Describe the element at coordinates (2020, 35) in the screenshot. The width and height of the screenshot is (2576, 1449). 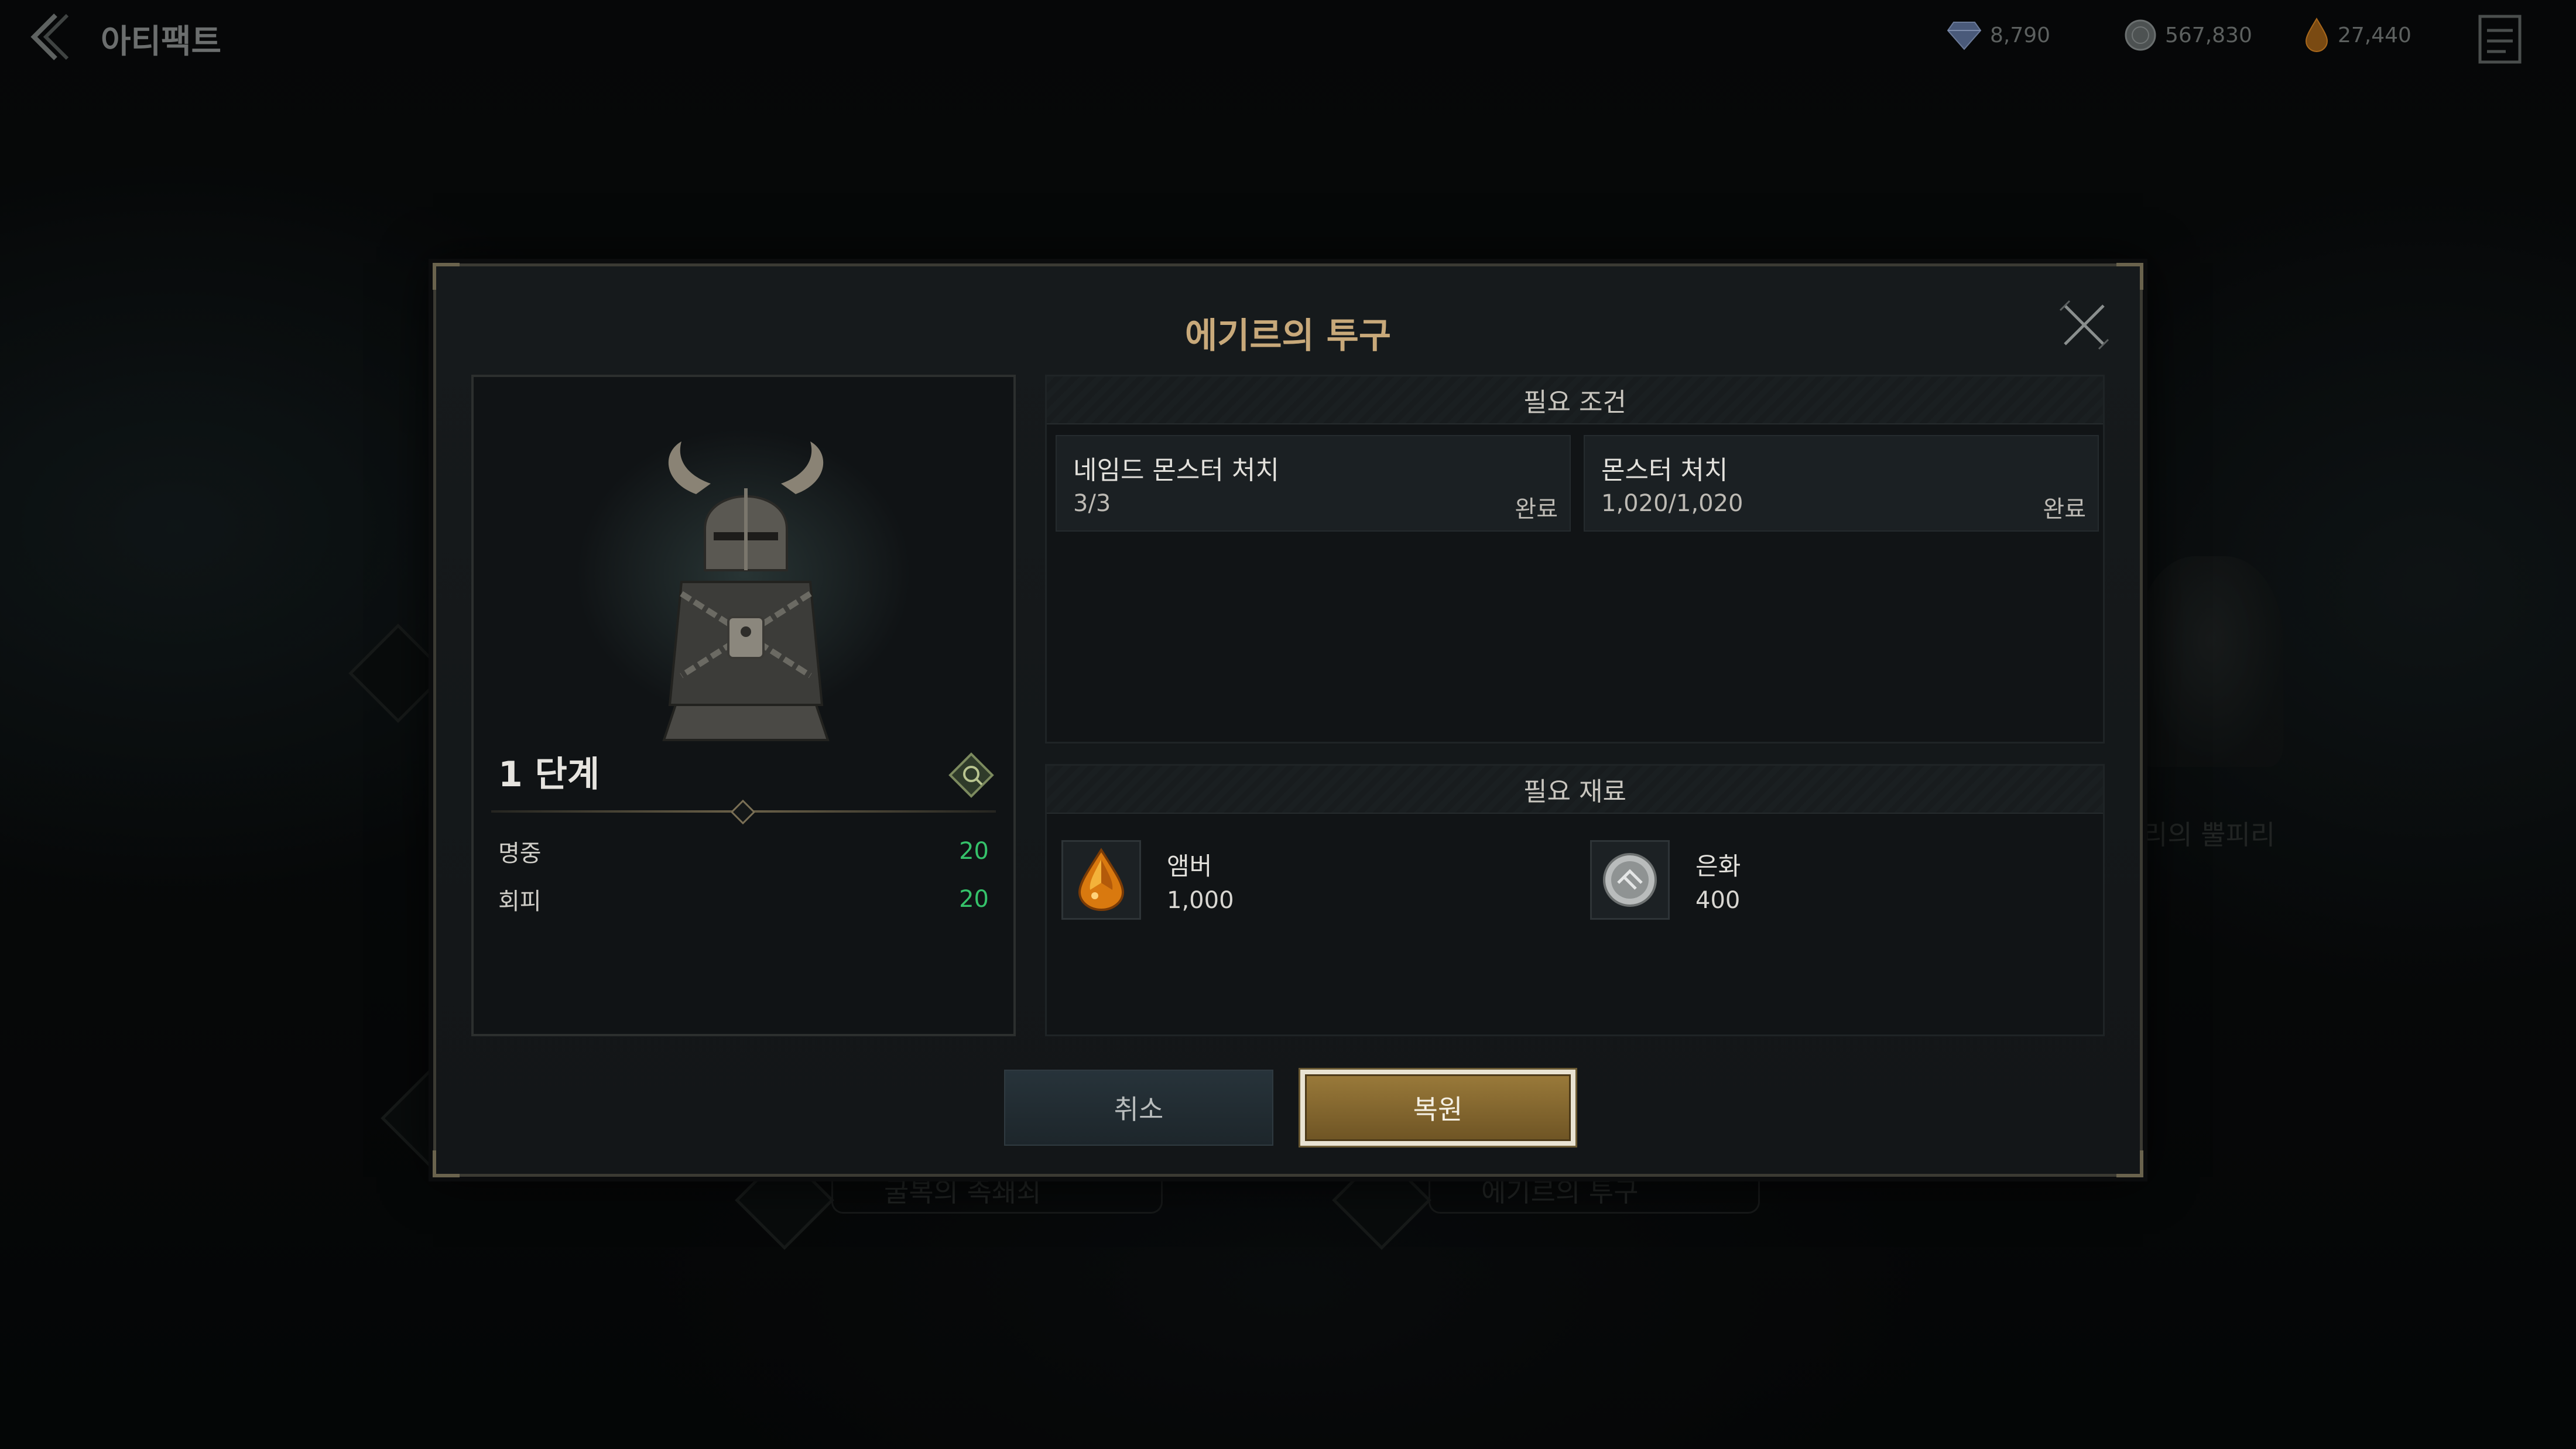
I see `diamond-amount: 8,790` at that location.